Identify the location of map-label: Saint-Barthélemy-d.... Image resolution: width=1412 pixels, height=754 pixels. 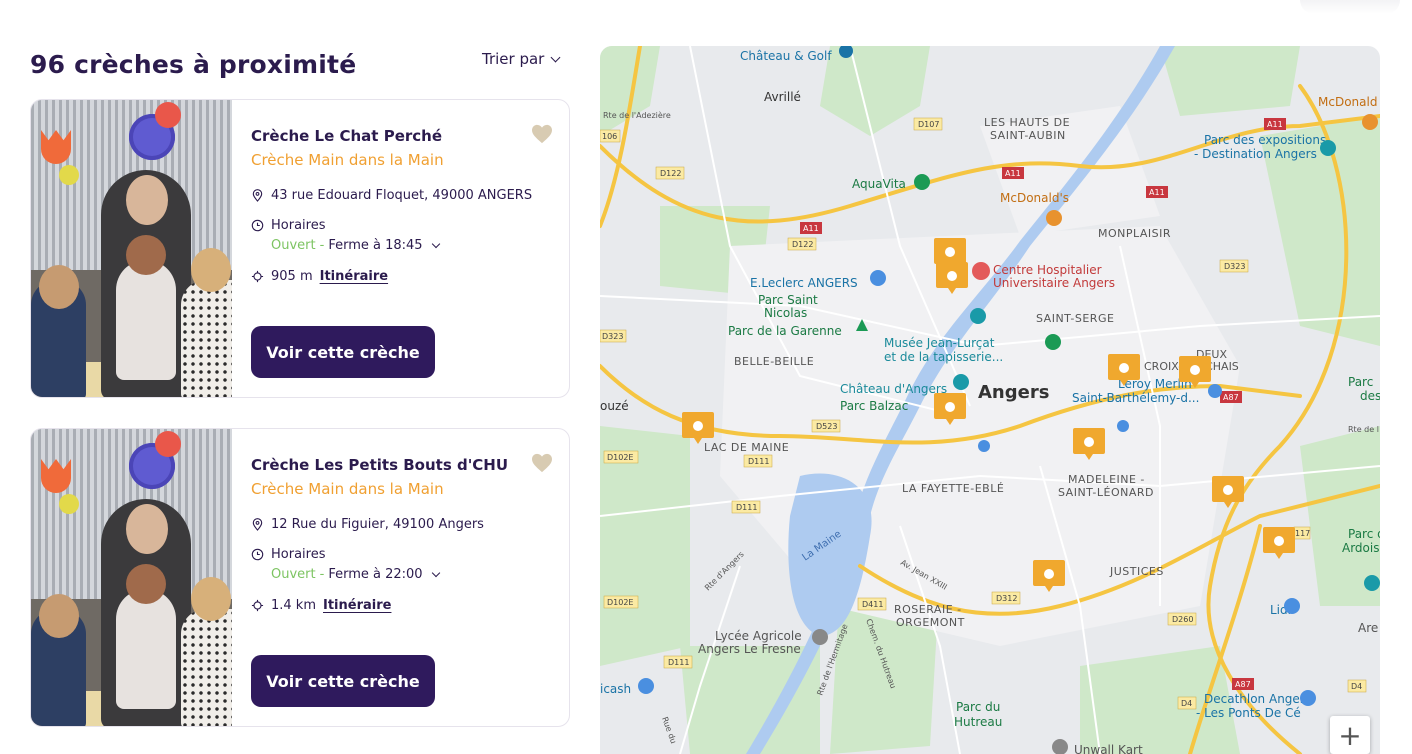
(1135, 398).